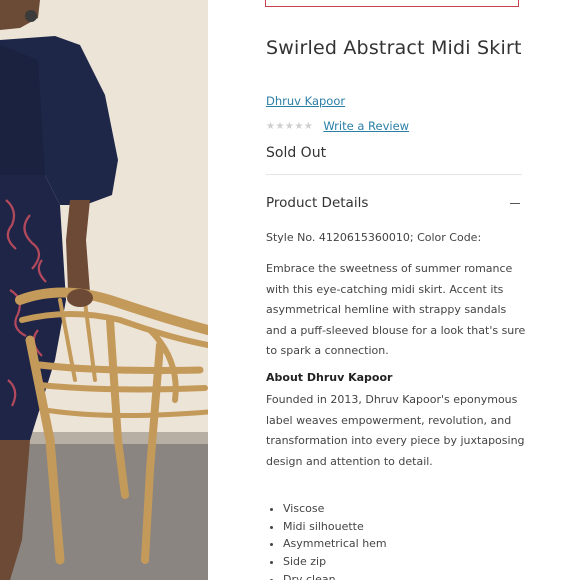 The image size is (580, 580). What do you see at coordinates (392, 3) in the screenshot?
I see `cart-button-outline` at bounding box center [392, 3].